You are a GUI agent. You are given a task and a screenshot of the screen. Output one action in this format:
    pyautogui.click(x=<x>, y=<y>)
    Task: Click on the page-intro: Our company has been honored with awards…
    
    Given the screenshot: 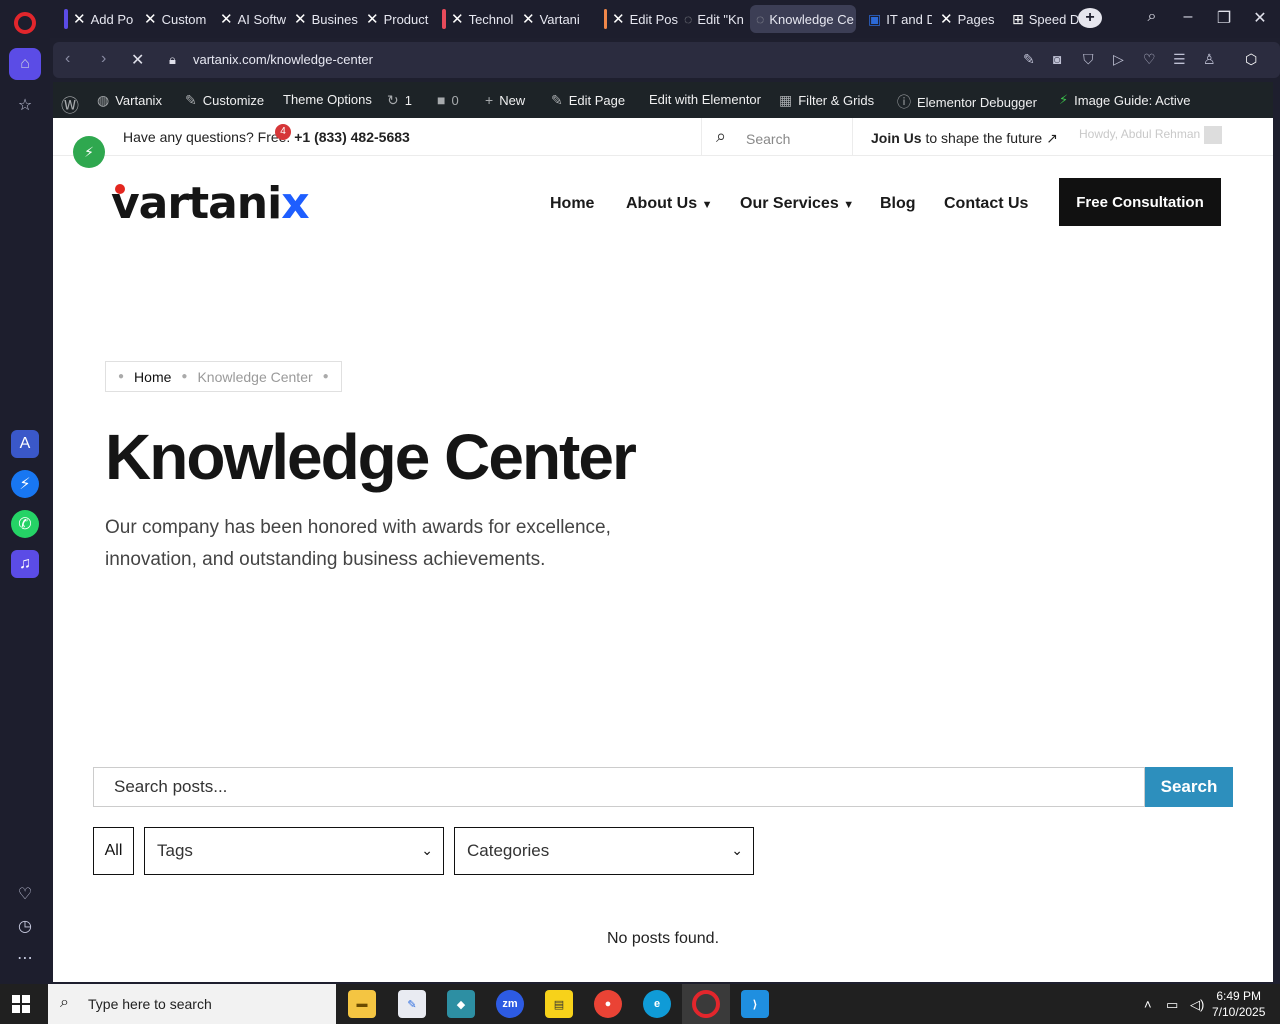 What is the action you would take?
    pyautogui.click(x=358, y=543)
    